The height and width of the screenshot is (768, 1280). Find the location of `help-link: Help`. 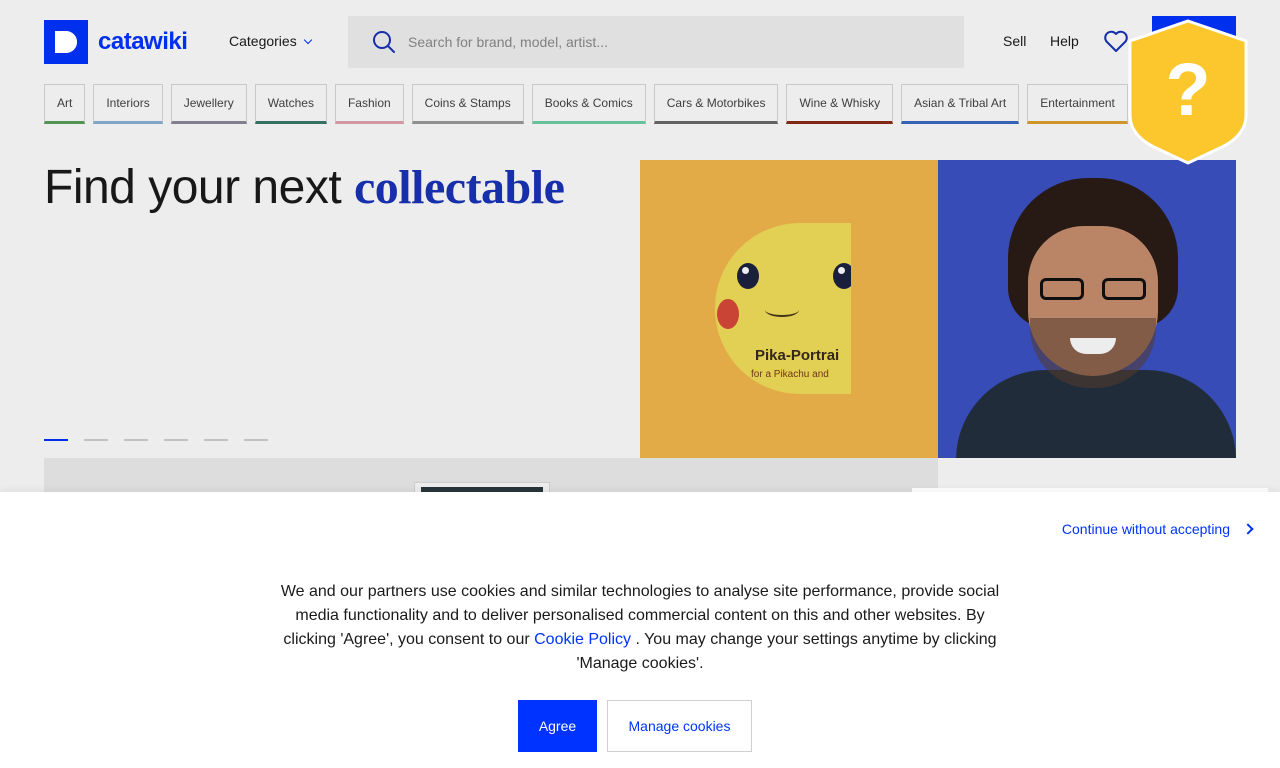

help-link: Help is located at coordinates (1064, 41).